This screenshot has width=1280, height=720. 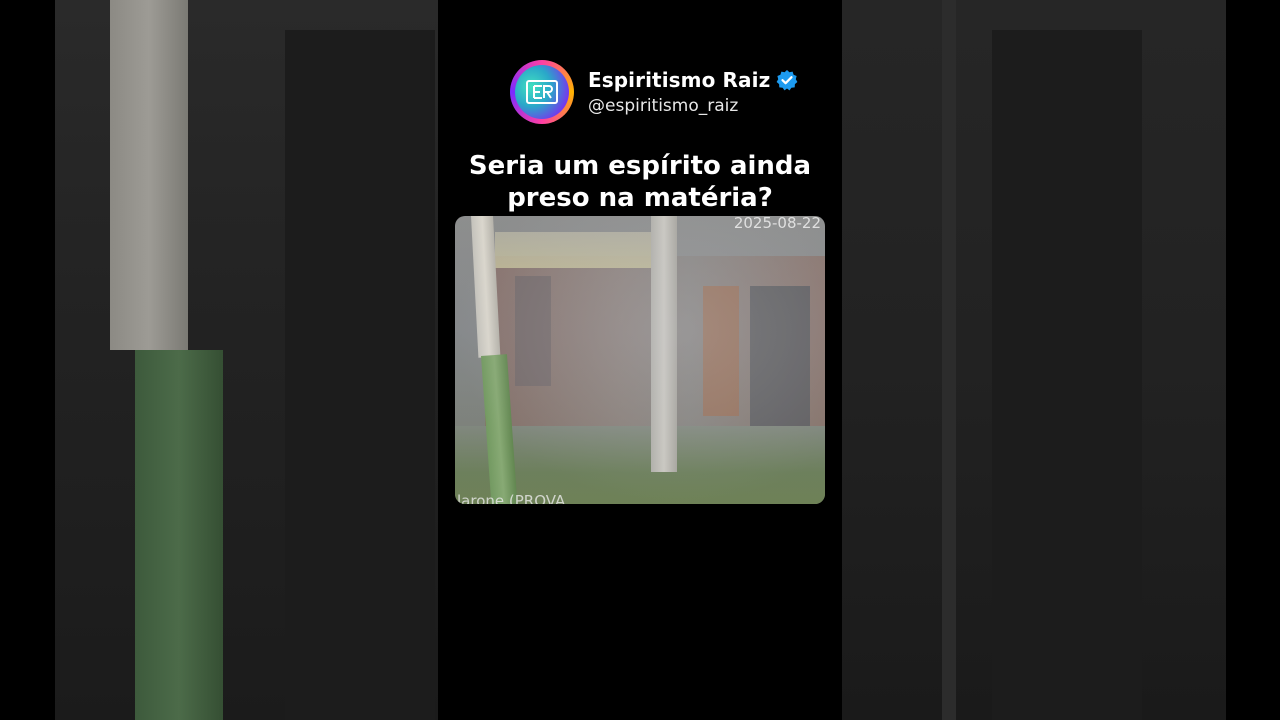 I want to click on blurred-pole-bottom, so click(x=179, y=535).